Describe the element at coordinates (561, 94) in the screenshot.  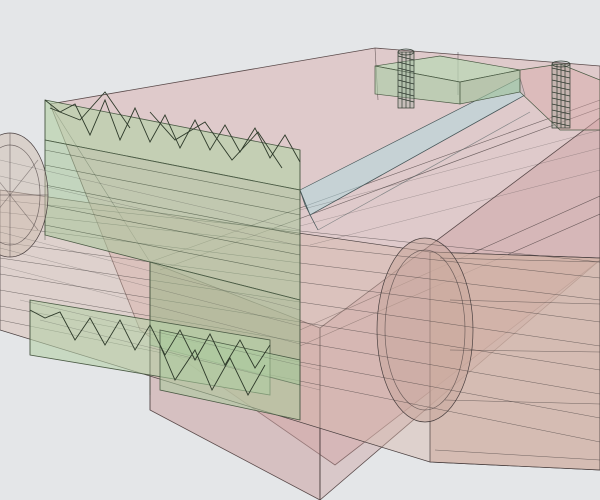
I see `threaded-pin-right` at that location.